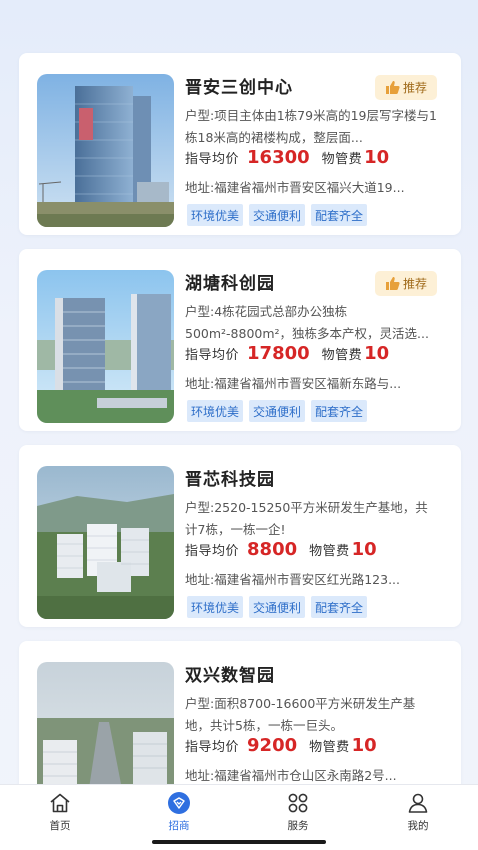  I want to click on grid-icon, so click(298, 803).